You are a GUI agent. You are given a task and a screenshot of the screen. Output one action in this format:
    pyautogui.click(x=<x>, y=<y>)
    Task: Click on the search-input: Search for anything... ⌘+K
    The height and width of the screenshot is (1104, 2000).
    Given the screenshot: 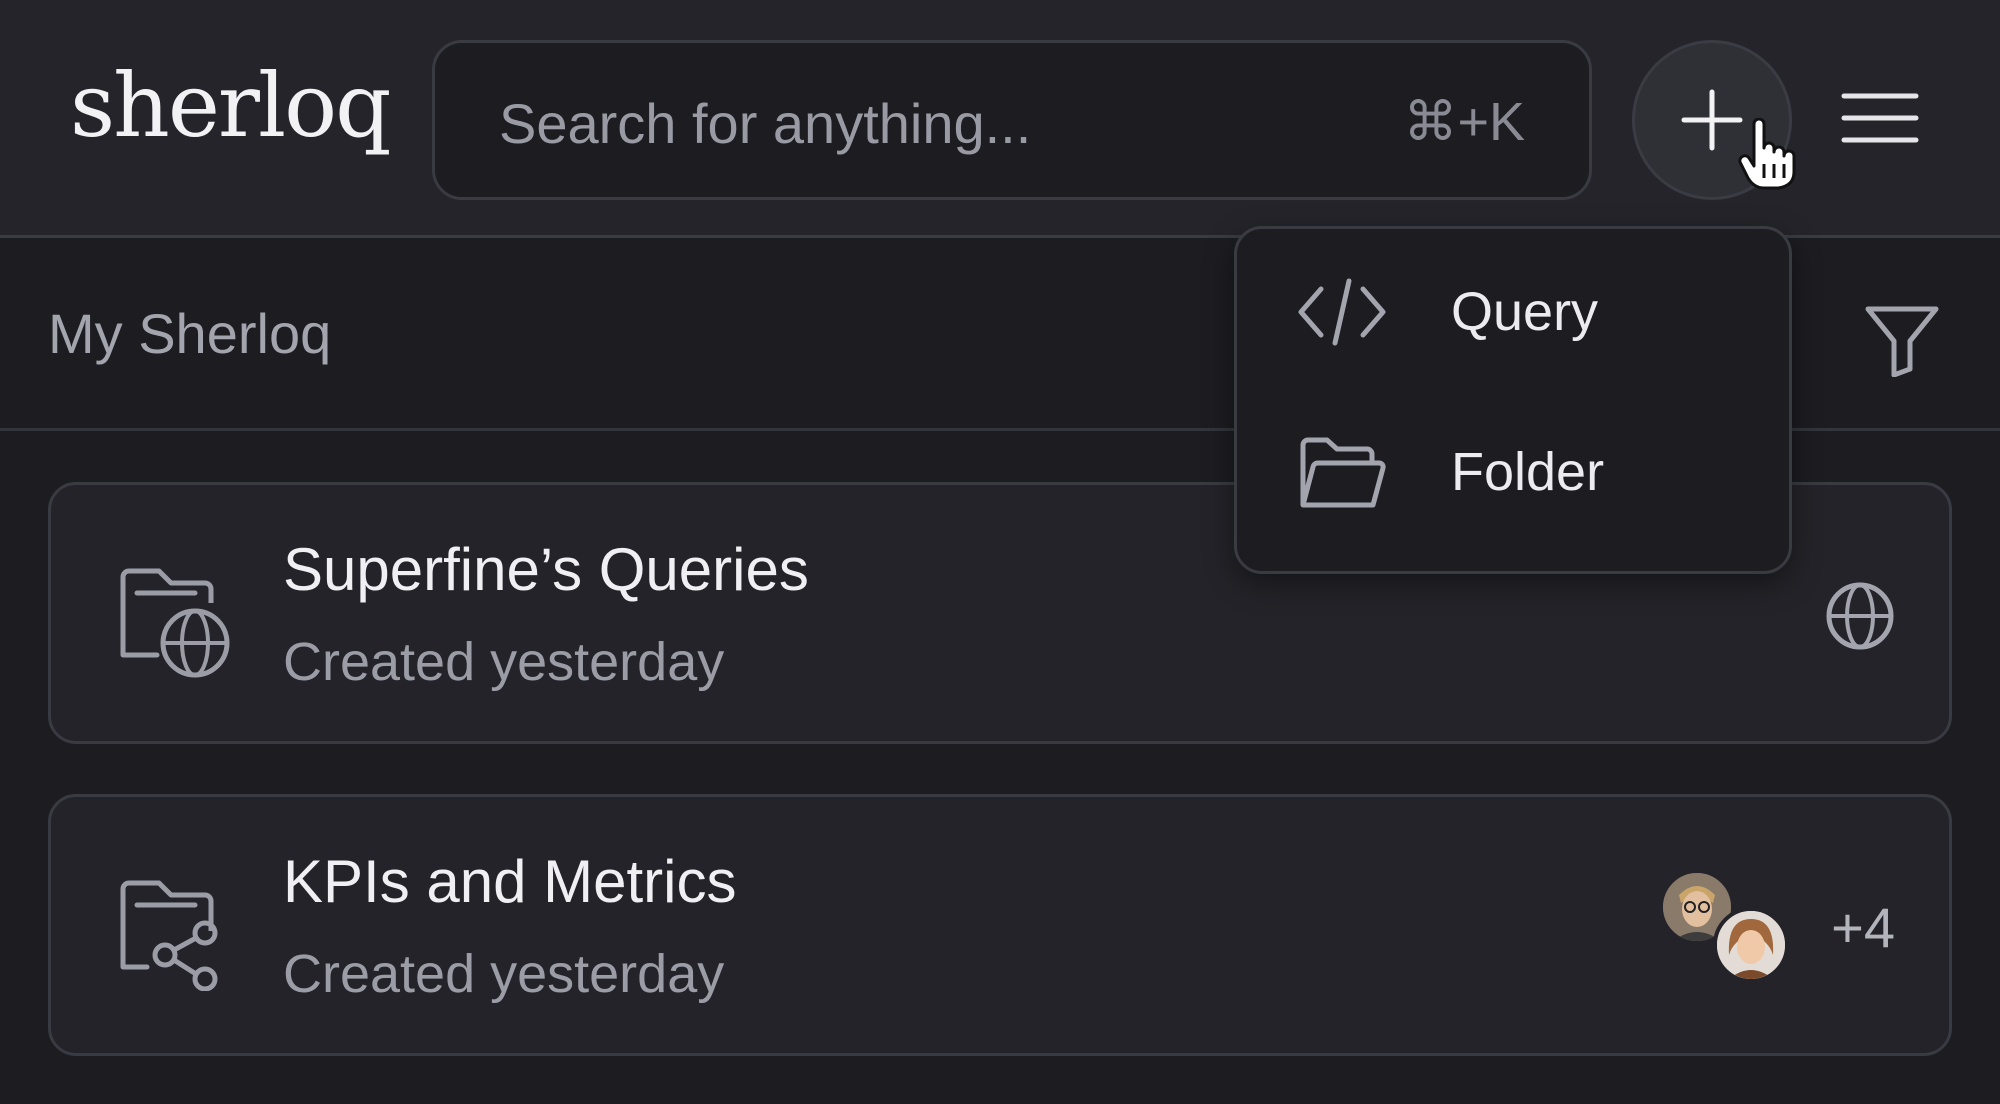 What is the action you would take?
    pyautogui.click(x=1012, y=120)
    